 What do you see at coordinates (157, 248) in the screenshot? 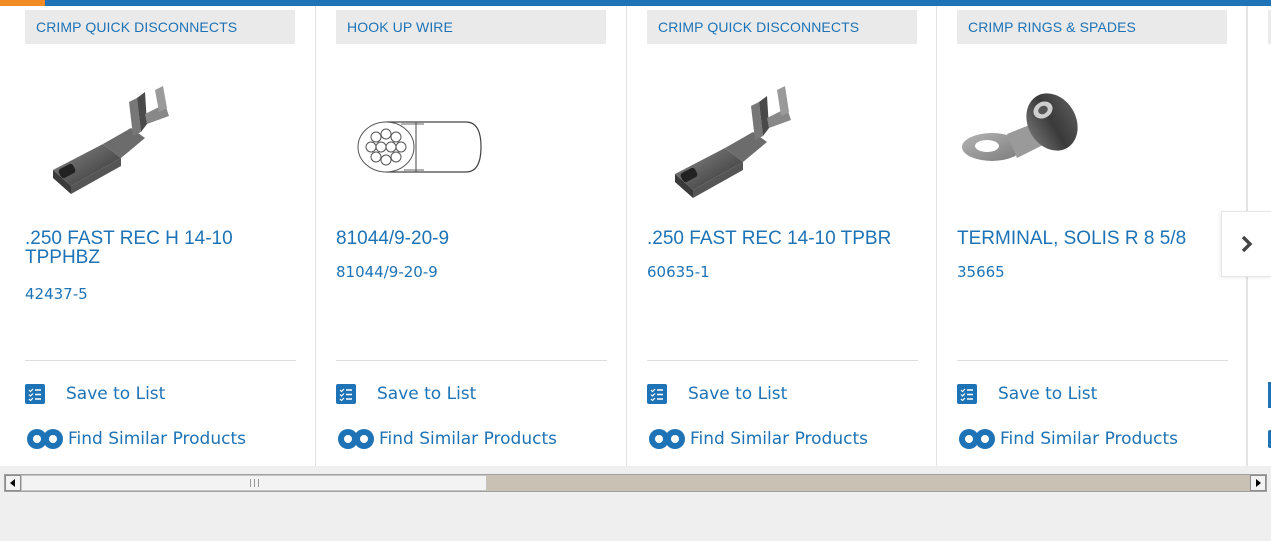
I see `product-name-link: .250 FAST REC H 14-10 TPPHBZ` at bounding box center [157, 248].